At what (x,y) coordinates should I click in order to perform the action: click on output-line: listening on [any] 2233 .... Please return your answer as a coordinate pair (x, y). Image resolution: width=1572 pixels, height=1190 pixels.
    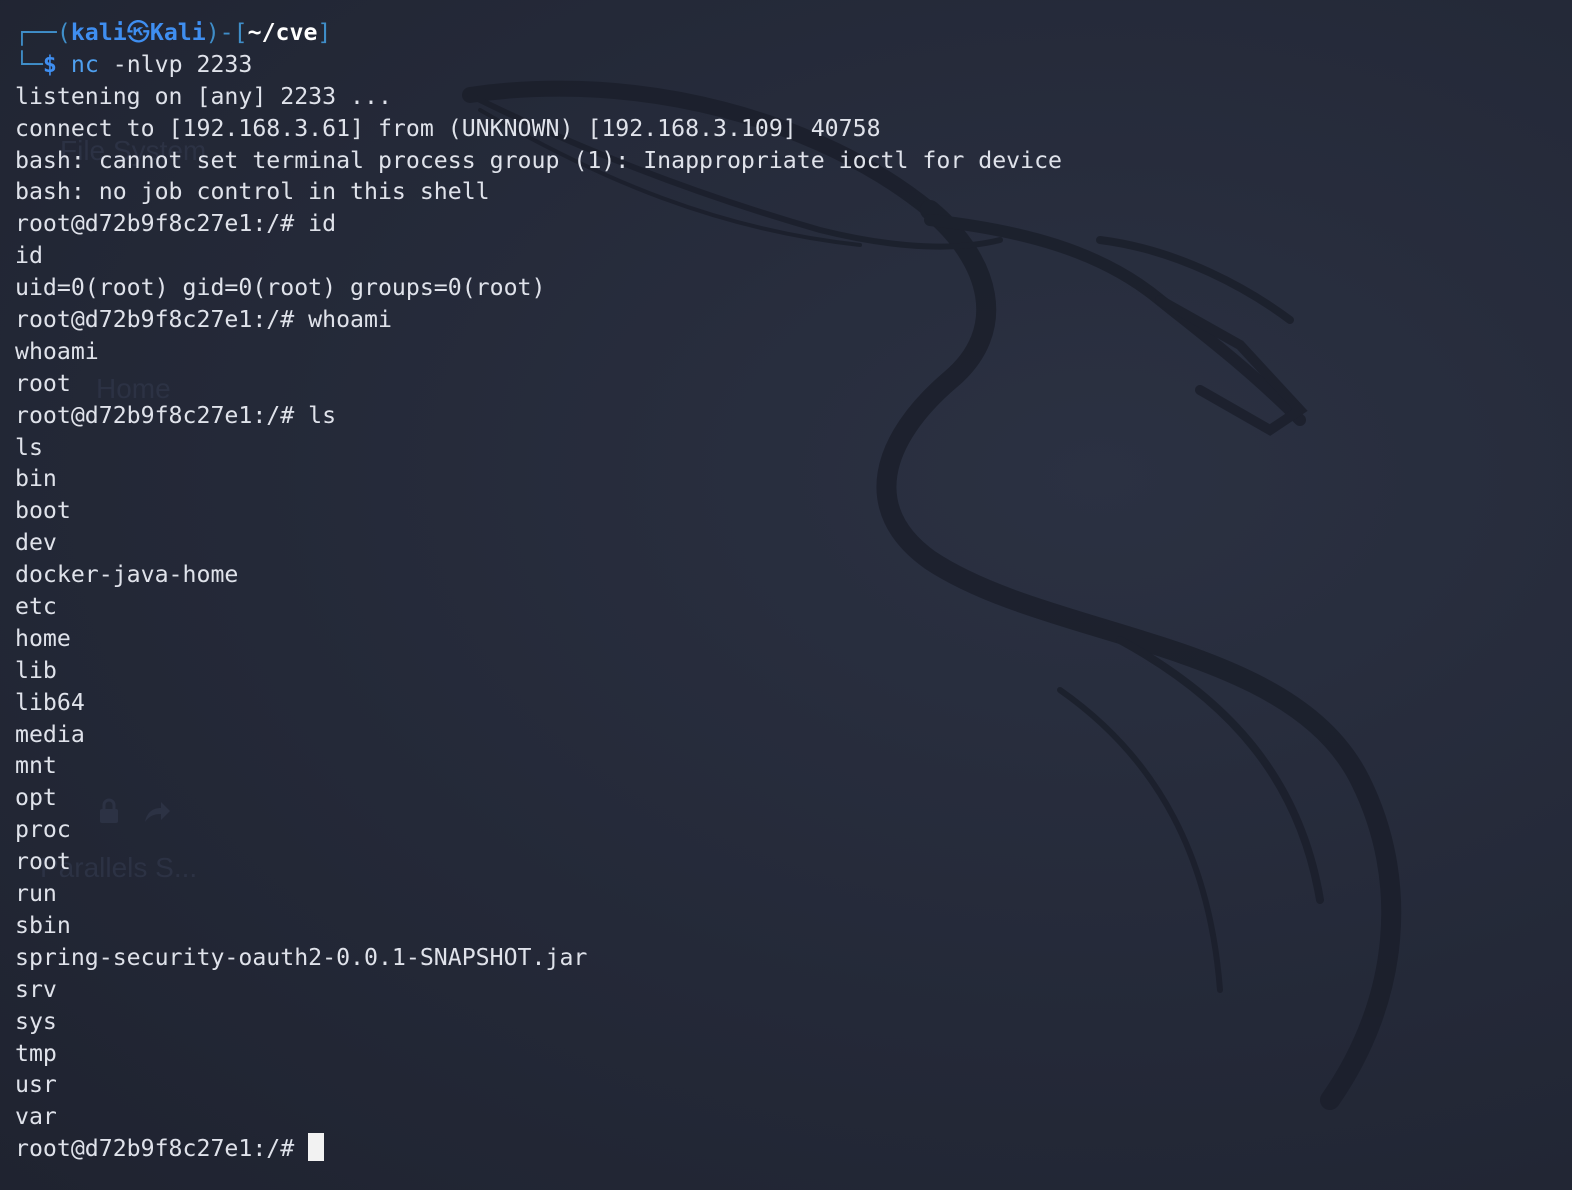
    Looking at the image, I should click on (203, 96).